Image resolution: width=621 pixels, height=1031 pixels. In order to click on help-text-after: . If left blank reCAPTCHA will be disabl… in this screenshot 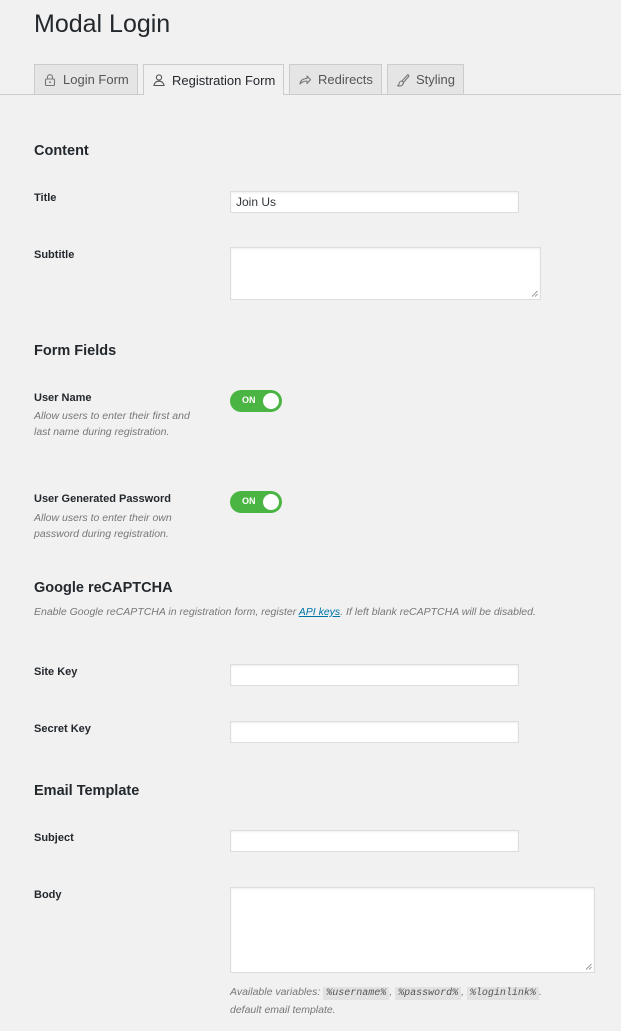, I will do `click(438, 612)`.